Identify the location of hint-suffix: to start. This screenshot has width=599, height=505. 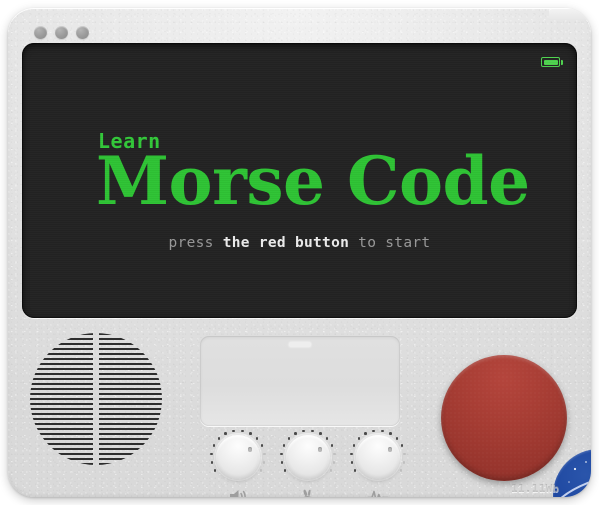
(390, 243).